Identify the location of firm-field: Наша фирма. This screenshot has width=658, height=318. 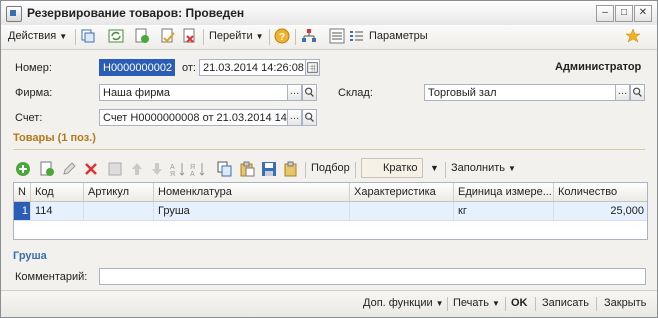
(193, 92).